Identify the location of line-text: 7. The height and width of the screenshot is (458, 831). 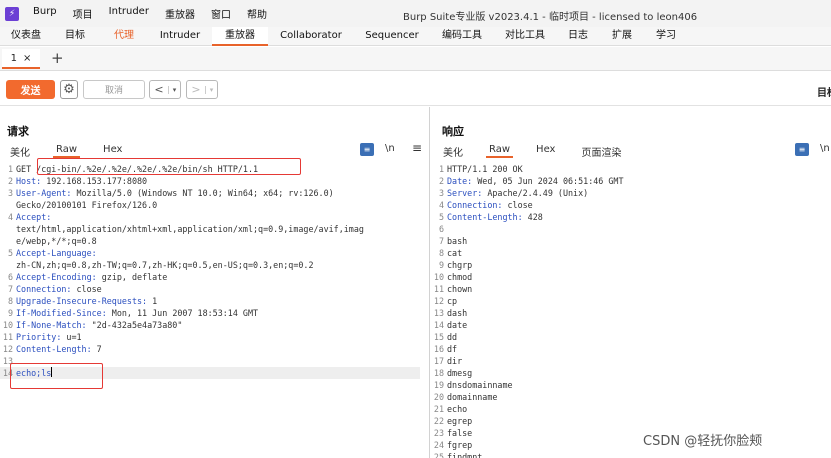
(96, 349).